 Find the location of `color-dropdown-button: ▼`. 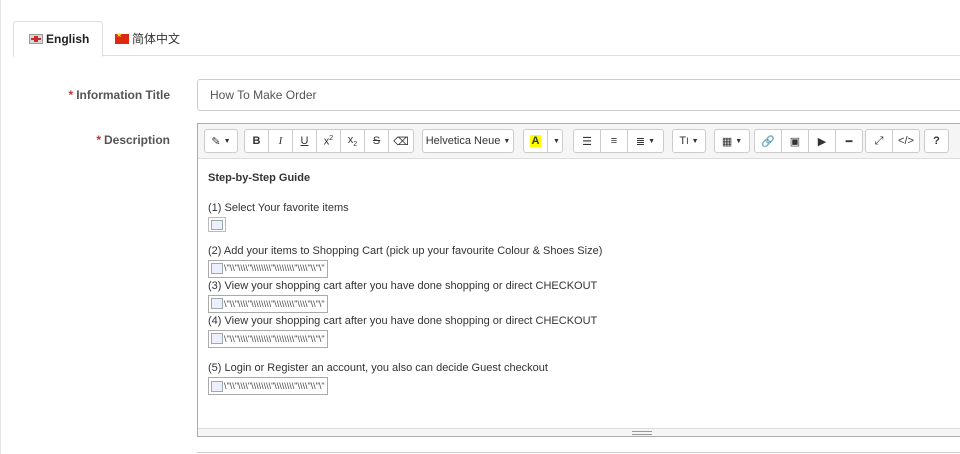

color-dropdown-button: ▼ is located at coordinates (555, 141).